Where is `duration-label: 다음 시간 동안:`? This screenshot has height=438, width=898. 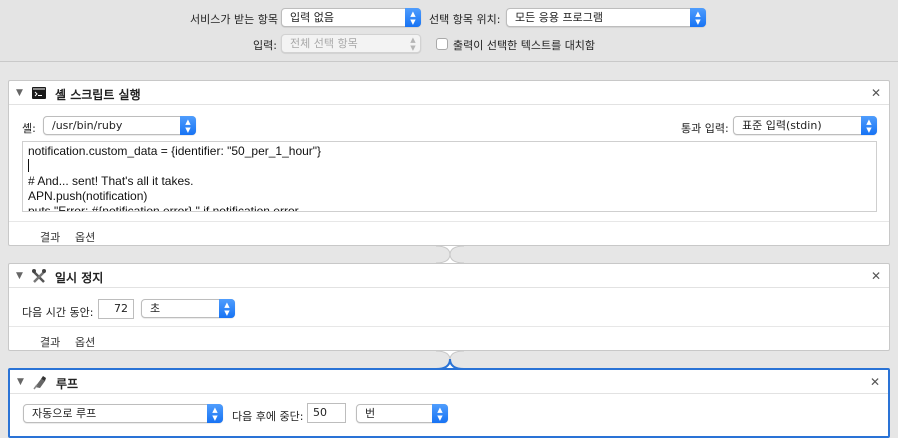 duration-label: 다음 시간 동안: is located at coordinates (58, 312).